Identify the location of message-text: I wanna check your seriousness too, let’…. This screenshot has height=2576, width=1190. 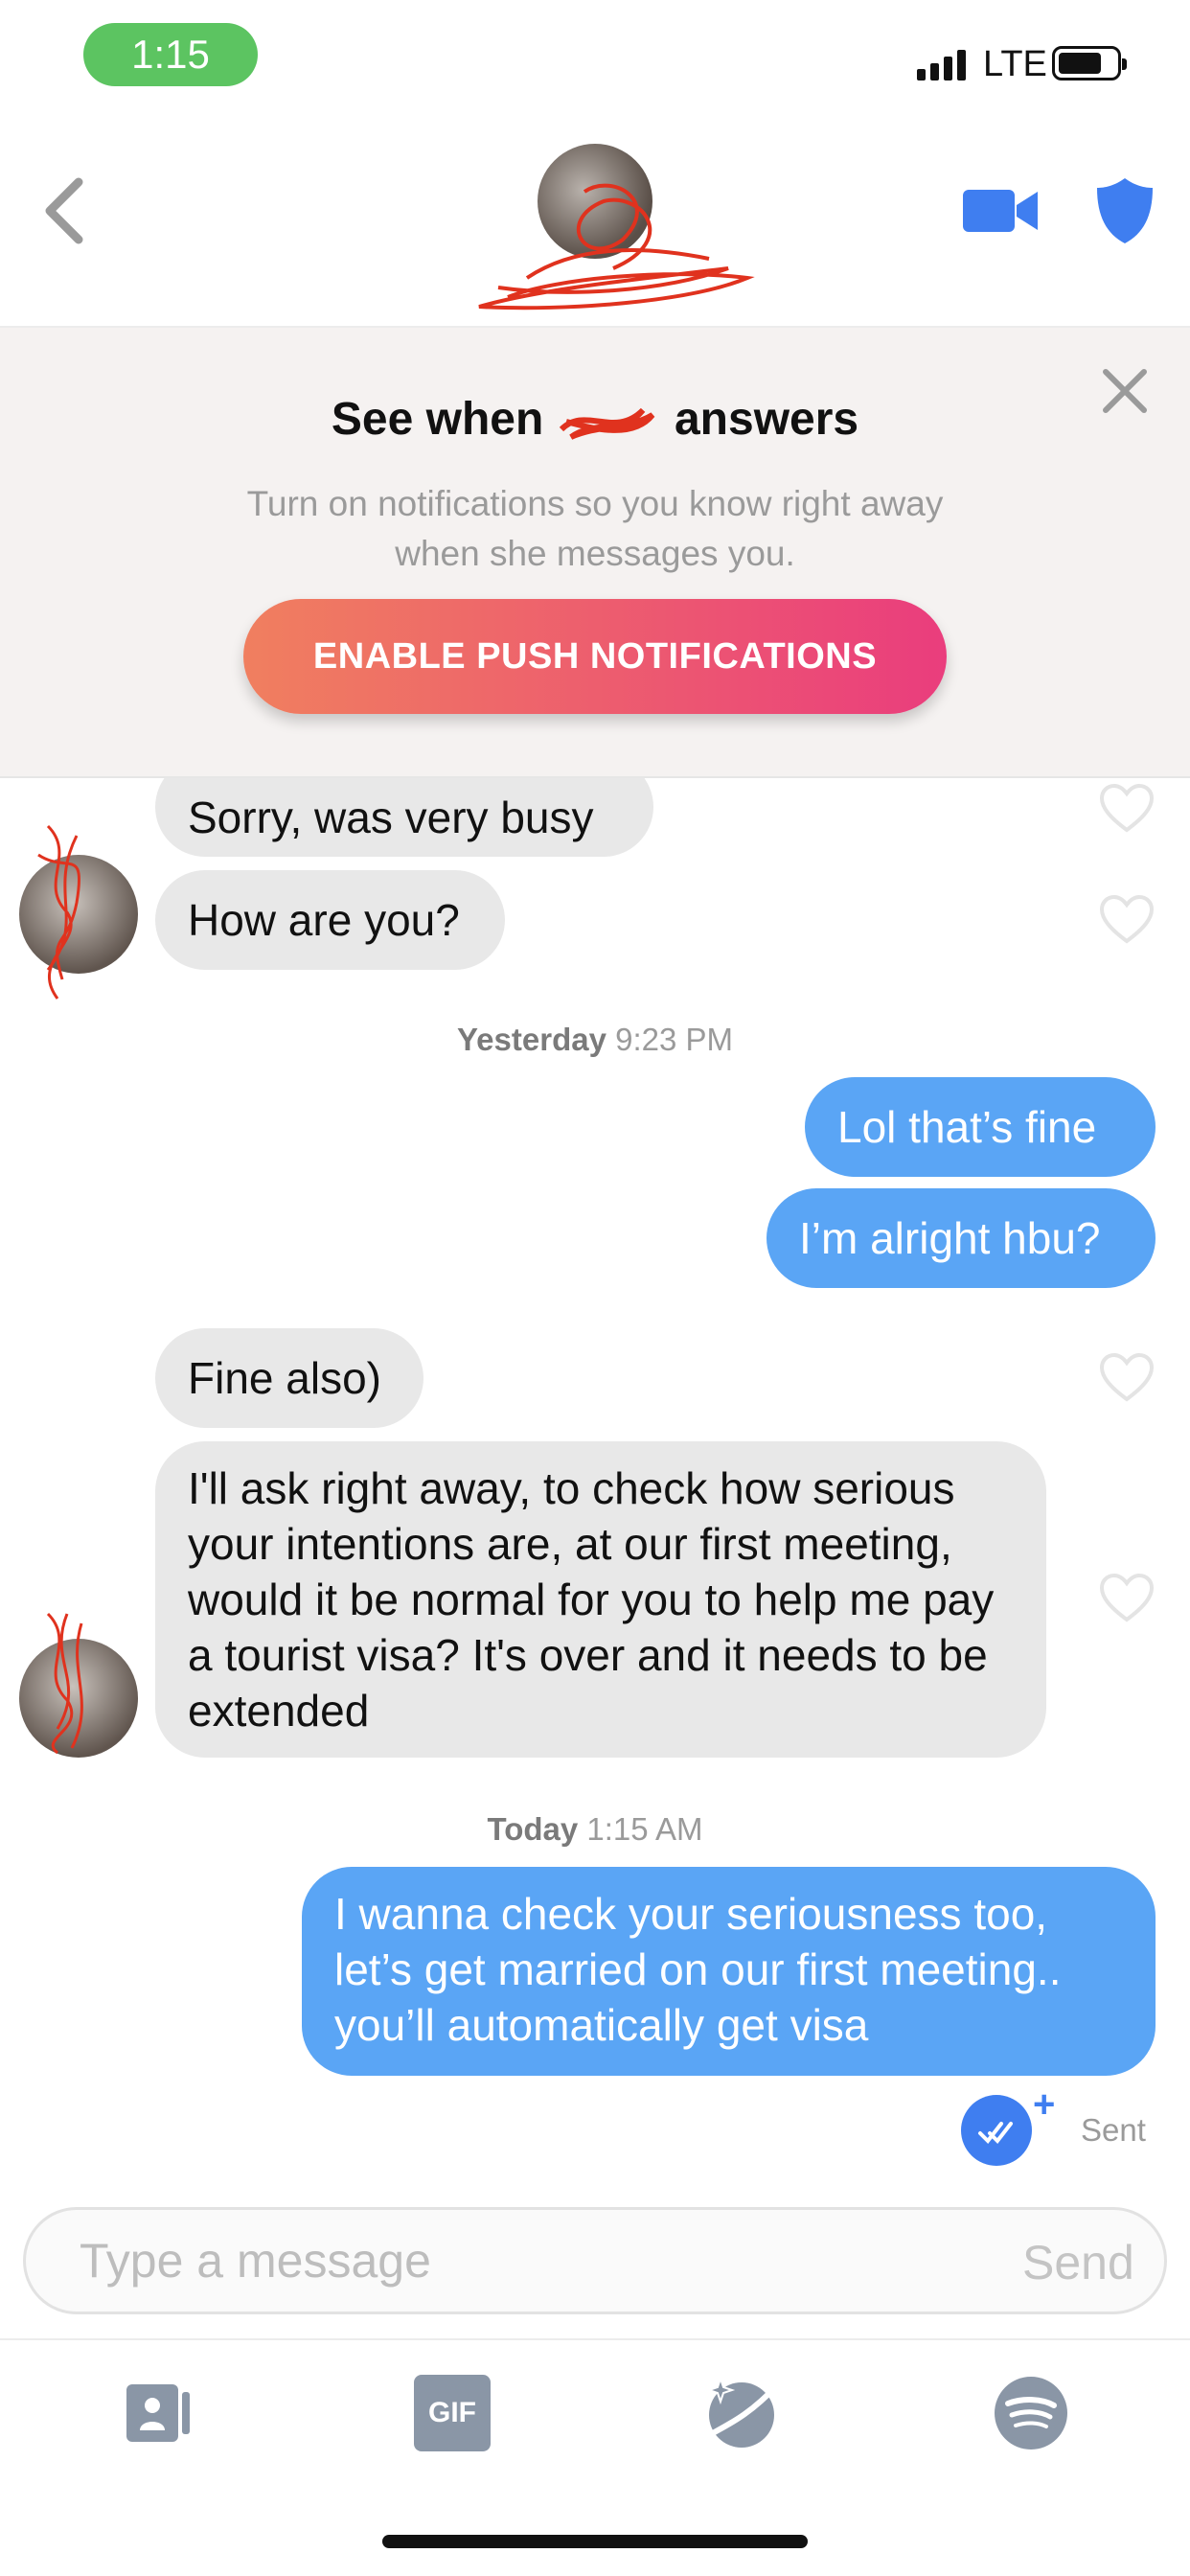
(698, 1969).